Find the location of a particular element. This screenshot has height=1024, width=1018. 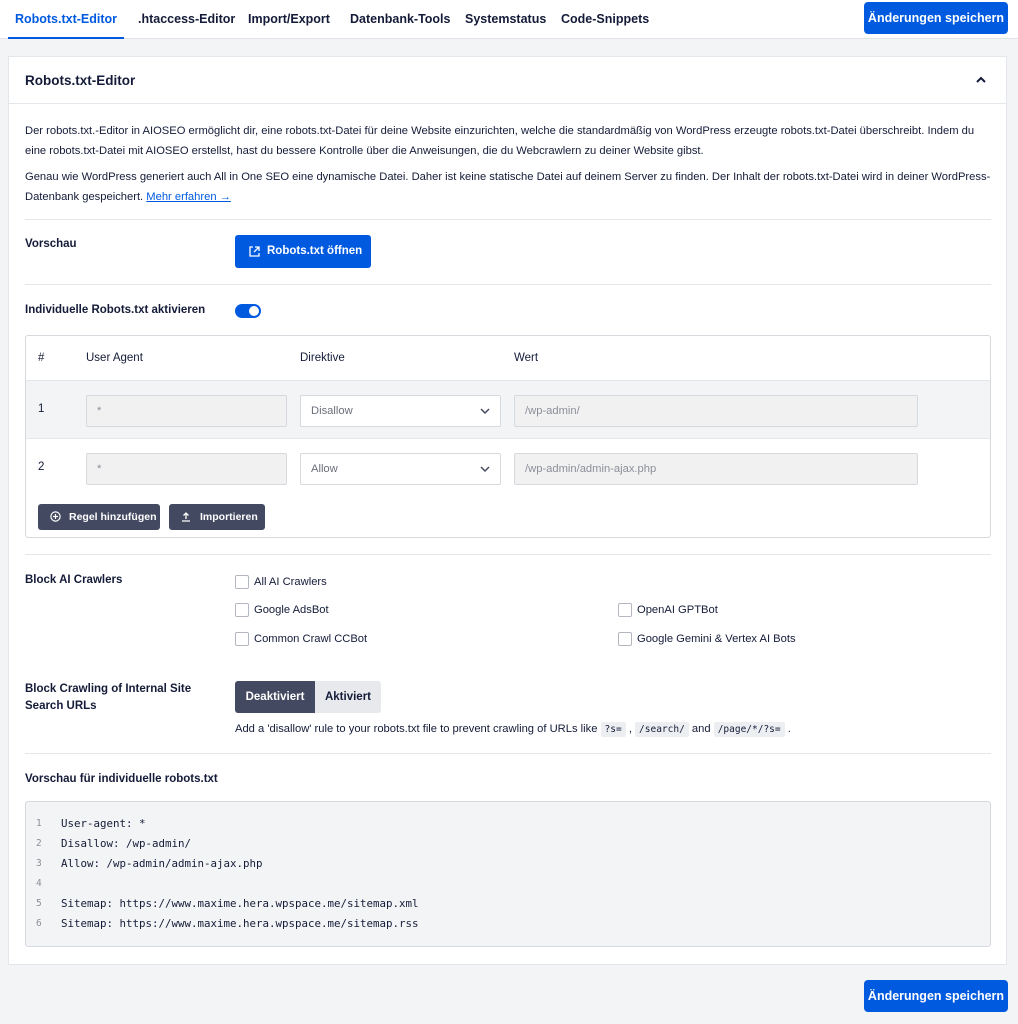

column-header-user-agent: User Agent is located at coordinates (114, 358).